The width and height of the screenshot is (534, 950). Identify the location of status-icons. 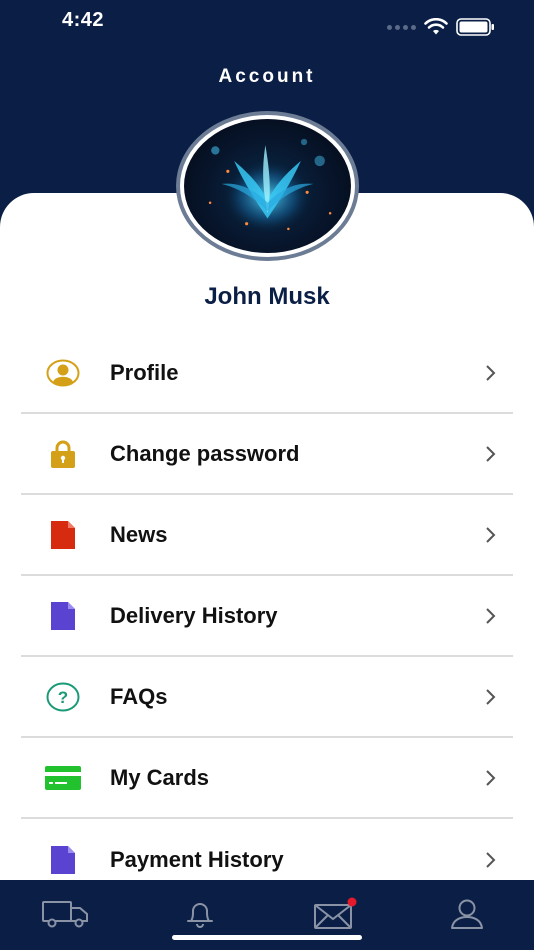
(441, 27).